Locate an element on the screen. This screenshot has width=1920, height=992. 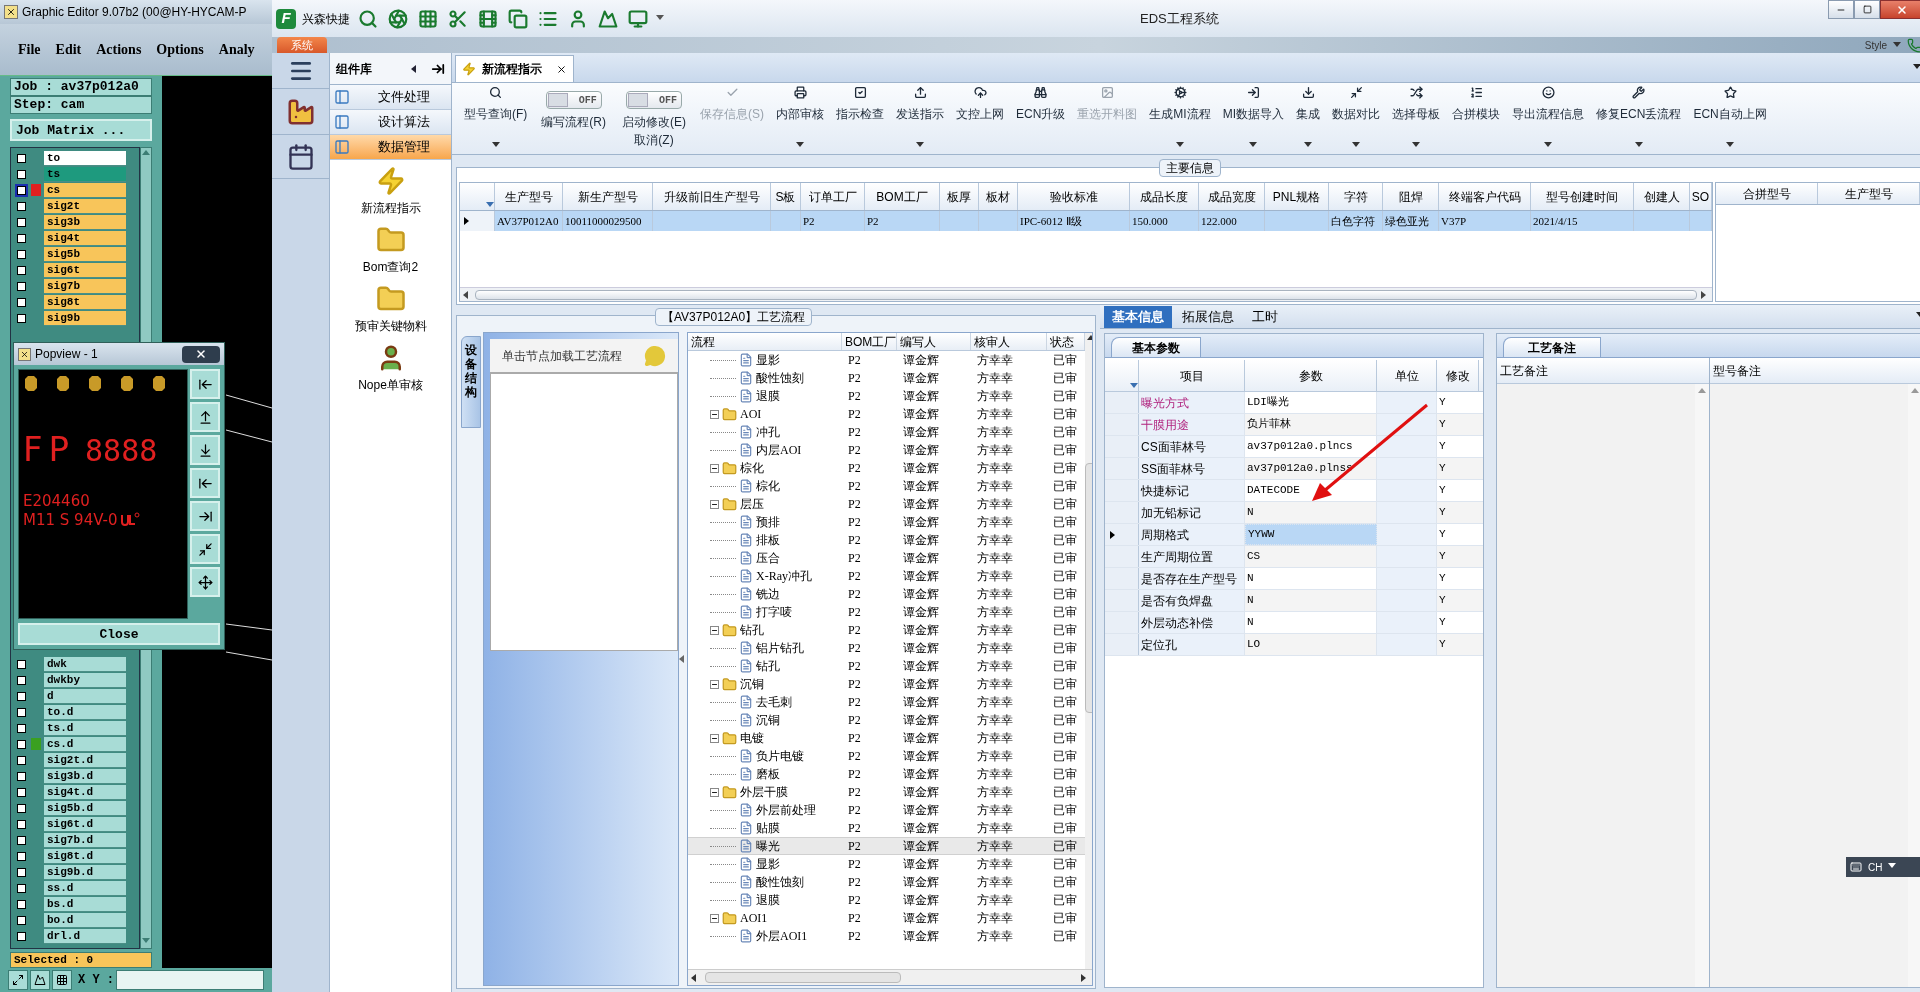
tree-label: 外层干膜 is located at coordinates (764, 792).